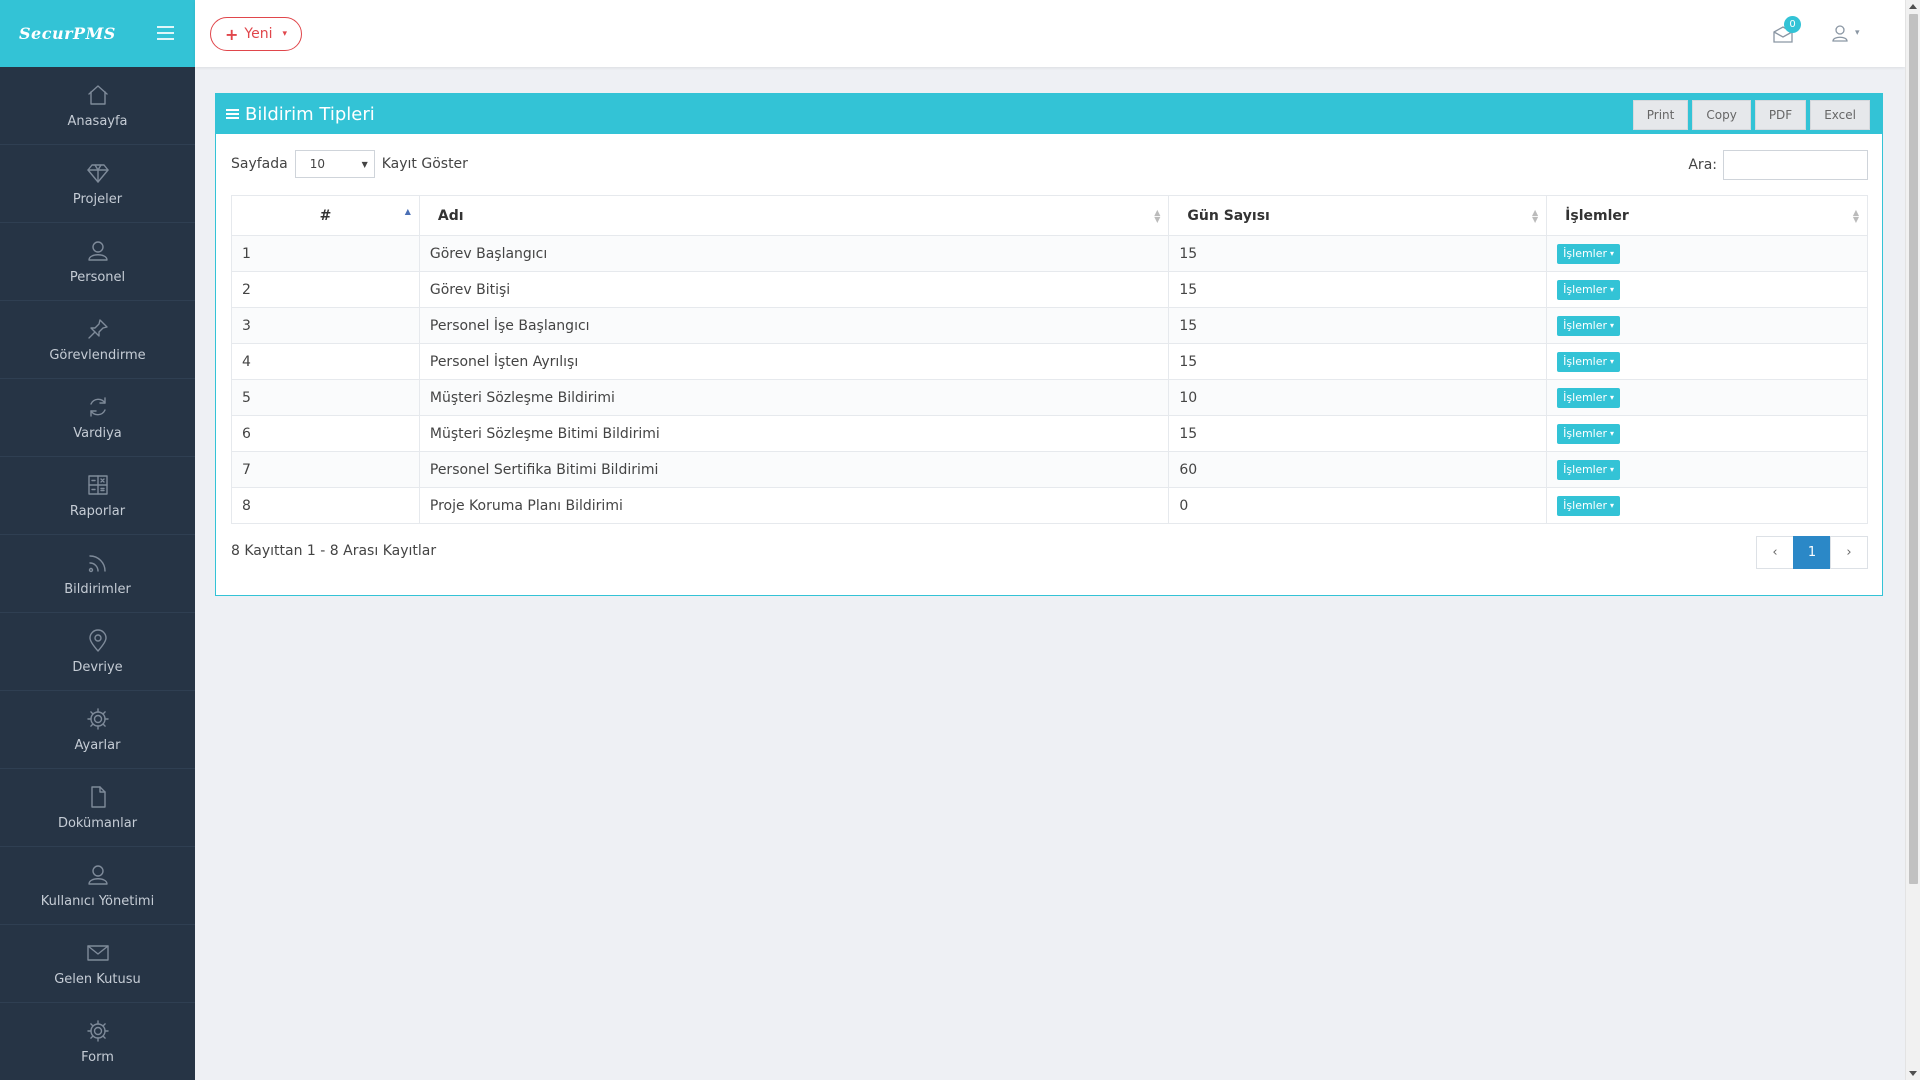 The image size is (1920, 1080). I want to click on cell-id: 5, so click(325, 397).